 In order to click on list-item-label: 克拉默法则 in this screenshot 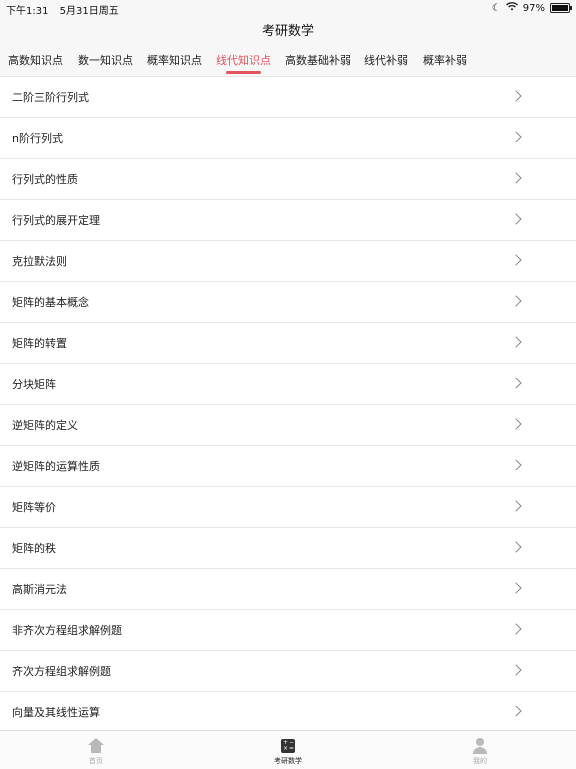, I will do `click(39, 261)`.